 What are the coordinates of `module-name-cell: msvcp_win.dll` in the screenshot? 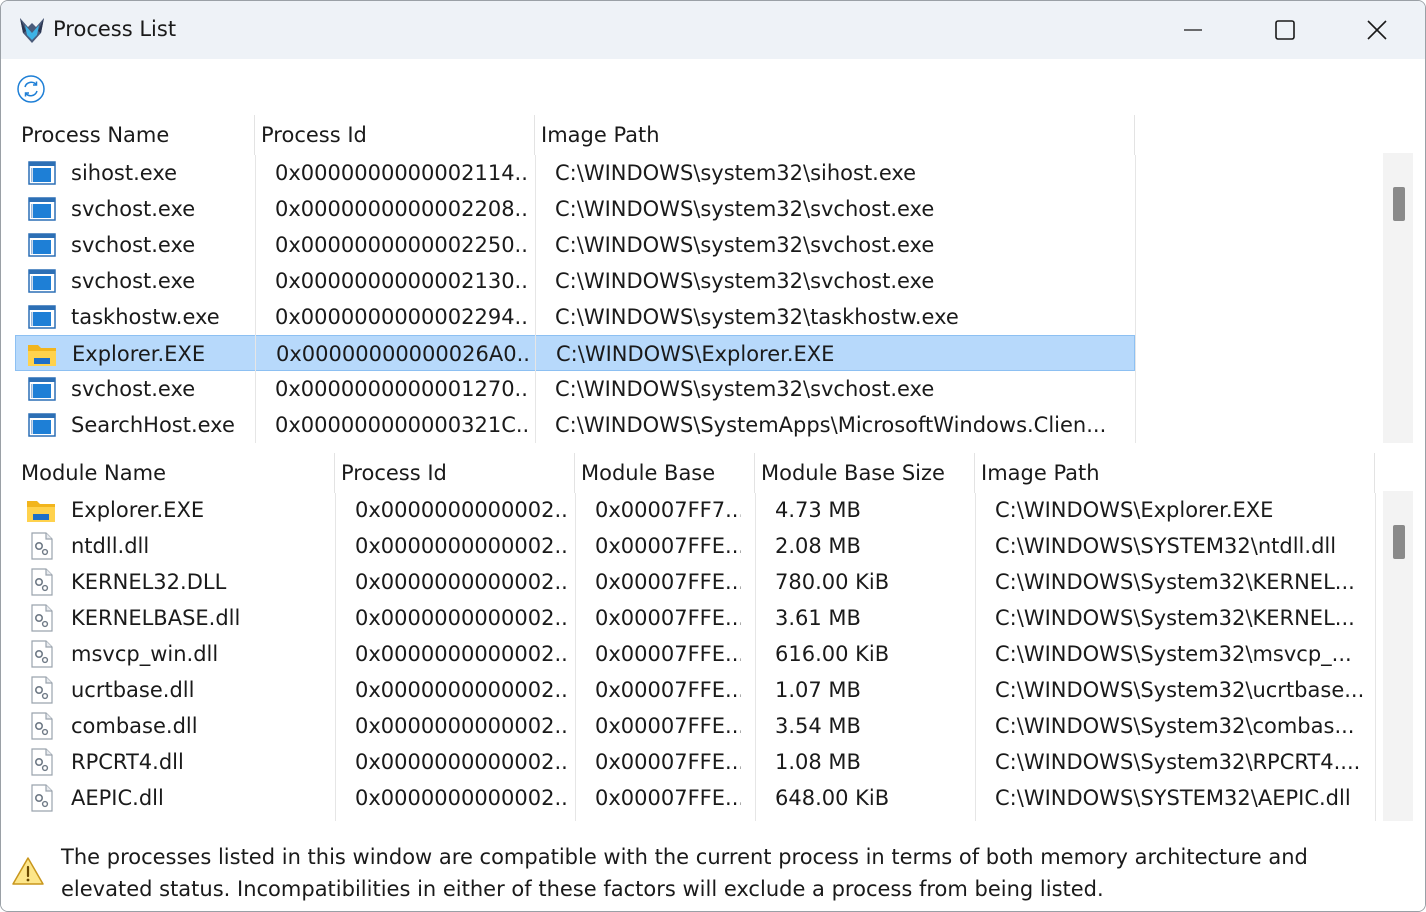 It's located at (145, 654).